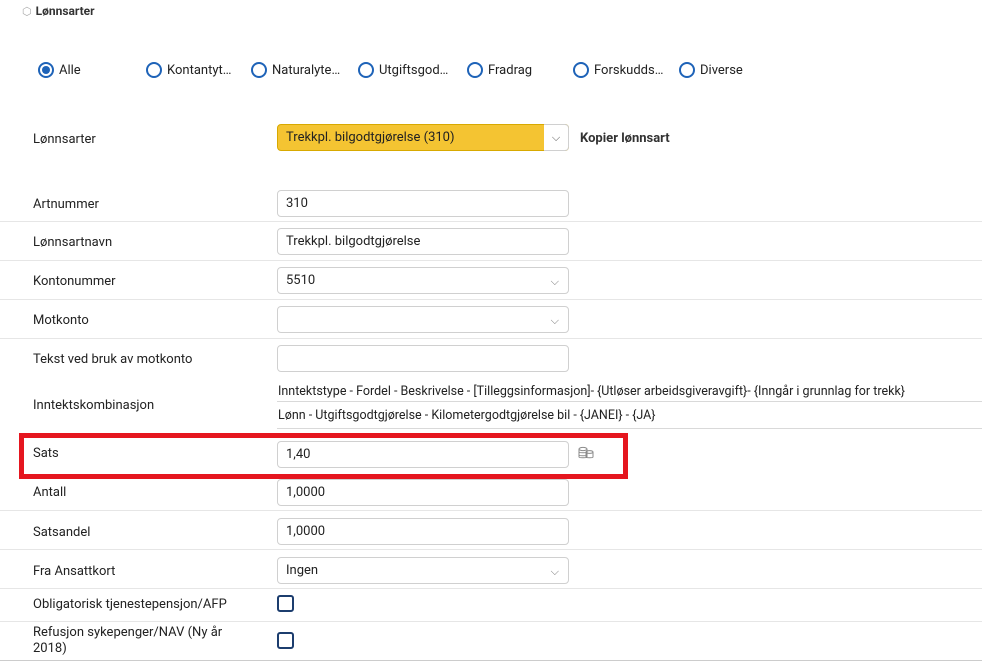  Describe the element at coordinates (423, 280) in the screenshot. I see `kontonummer-select: 5510 ⌵` at that location.